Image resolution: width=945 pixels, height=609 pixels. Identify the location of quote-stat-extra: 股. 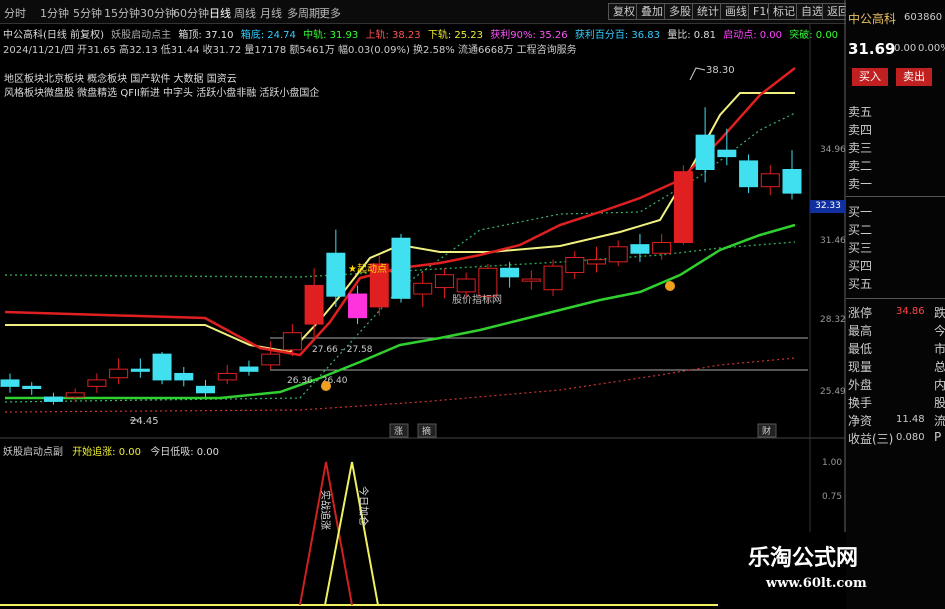
(939, 403).